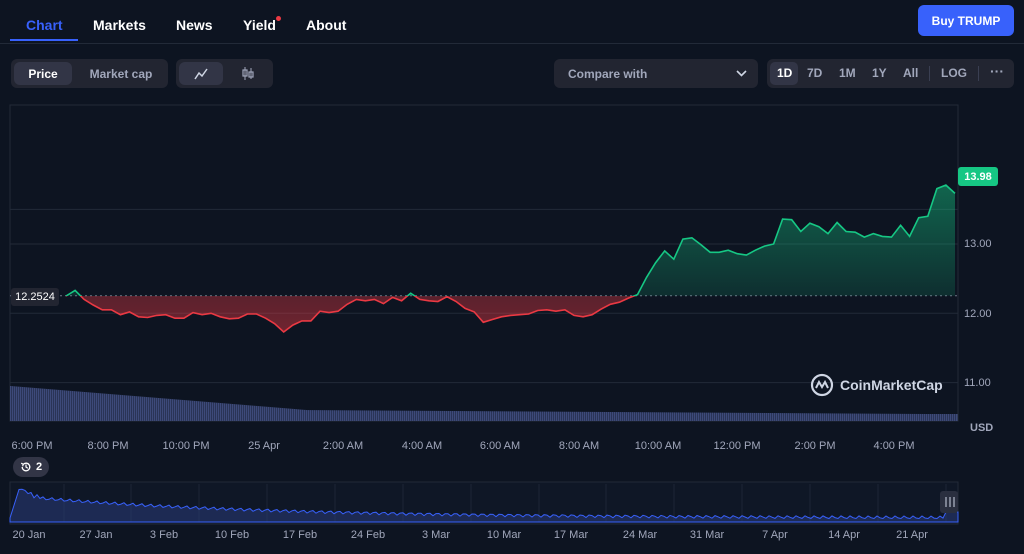 This screenshot has height=554, width=1024. What do you see at coordinates (658, 446) in the screenshot?
I see `x-tick-label: 10:00 AM` at bounding box center [658, 446].